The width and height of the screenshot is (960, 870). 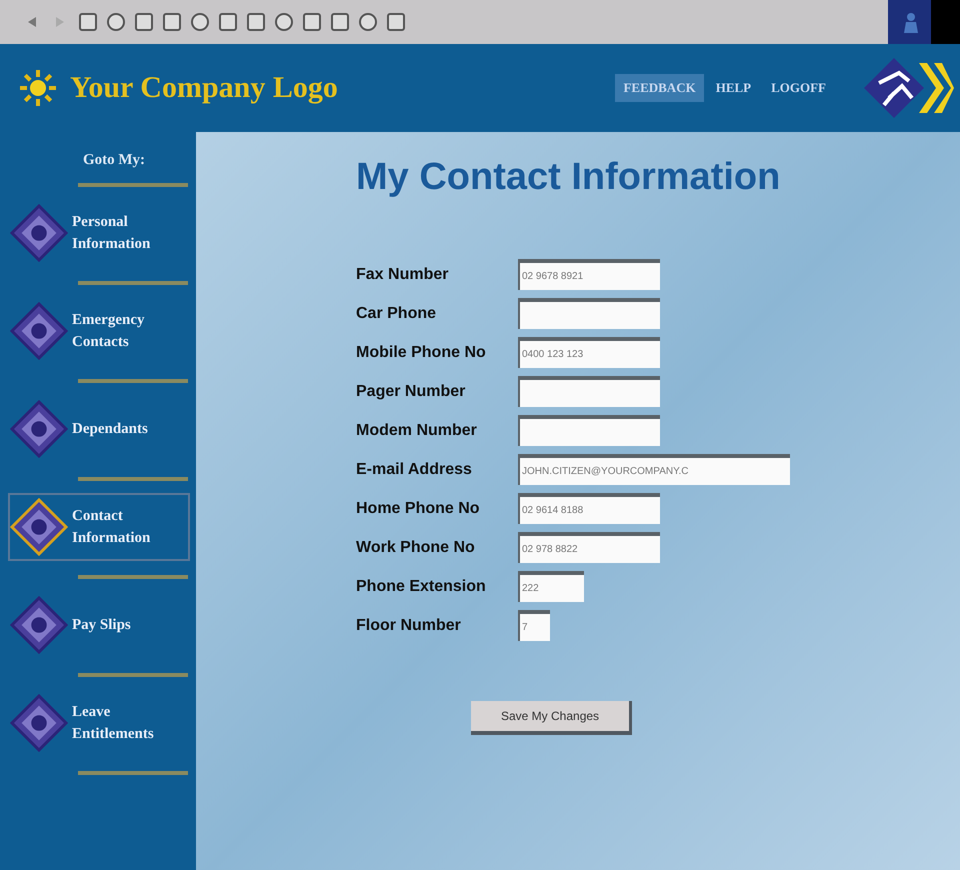 I want to click on input-field: JOHN.CITIZEN@YOURCOMPANY.C, so click(x=654, y=469).